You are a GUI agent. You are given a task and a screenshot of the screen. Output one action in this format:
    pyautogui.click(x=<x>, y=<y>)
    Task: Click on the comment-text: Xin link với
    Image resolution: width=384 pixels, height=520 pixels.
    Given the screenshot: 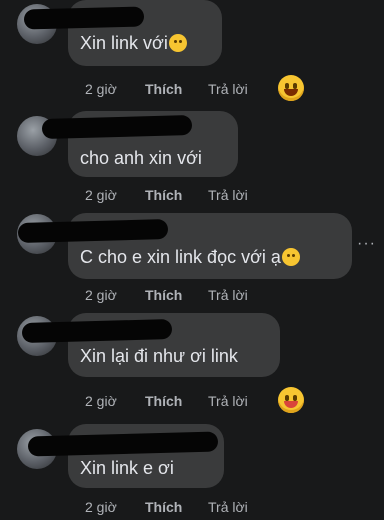 What is the action you would take?
    pyautogui.click(x=133, y=43)
    